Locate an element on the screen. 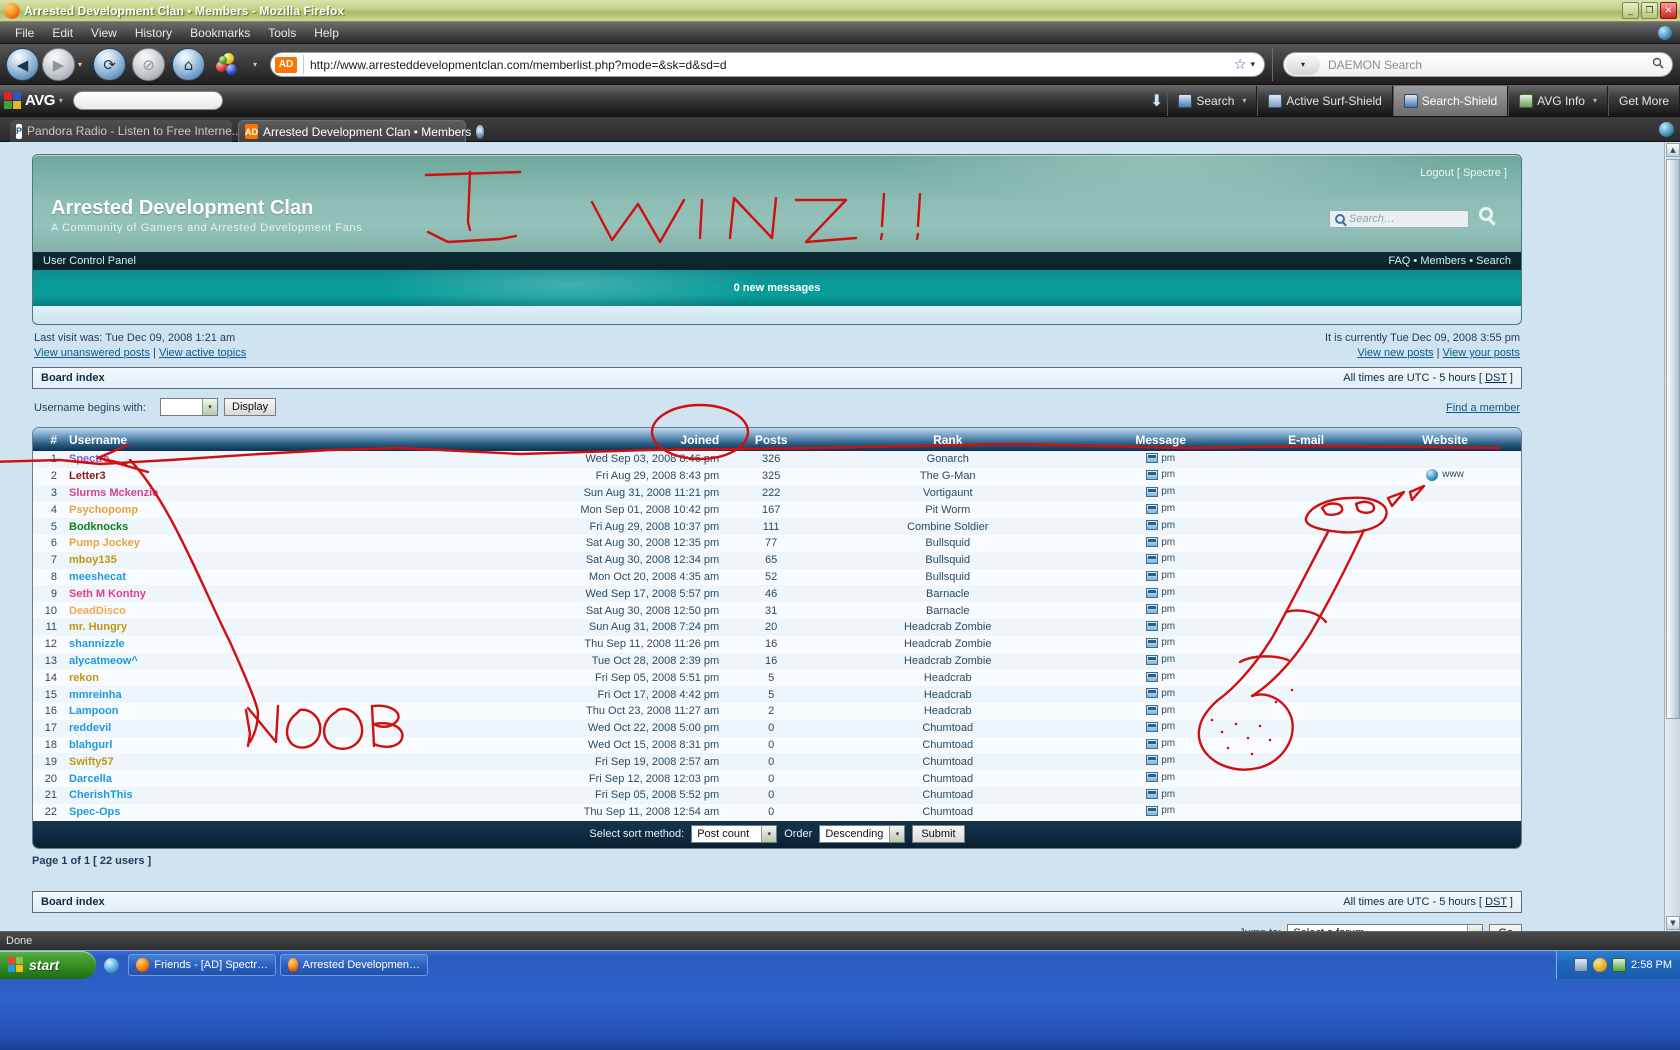 This screenshot has height=1050, width=1680. header-posts: Posts is located at coordinates (771, 439).